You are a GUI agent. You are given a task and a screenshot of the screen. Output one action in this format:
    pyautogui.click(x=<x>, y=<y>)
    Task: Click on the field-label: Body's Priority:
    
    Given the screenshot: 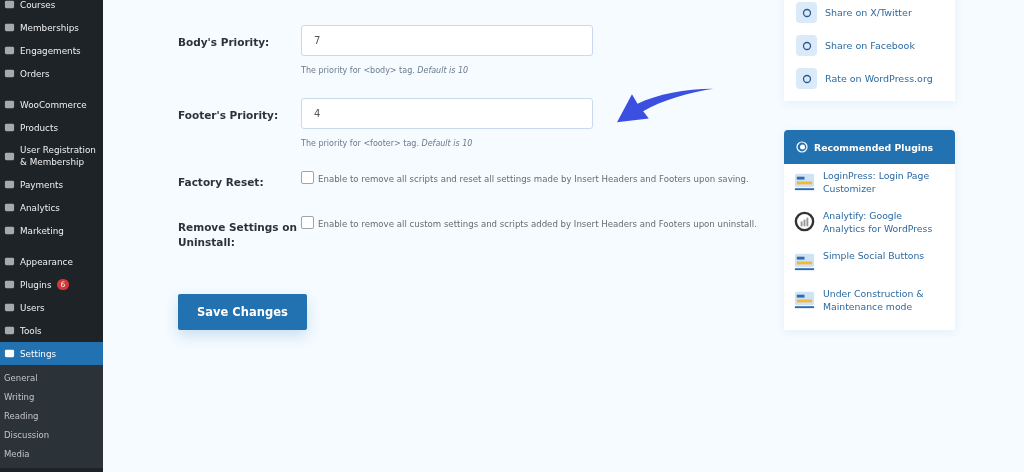 What is the action you would take?
    pyautogui.click(x=224, y=42)
    